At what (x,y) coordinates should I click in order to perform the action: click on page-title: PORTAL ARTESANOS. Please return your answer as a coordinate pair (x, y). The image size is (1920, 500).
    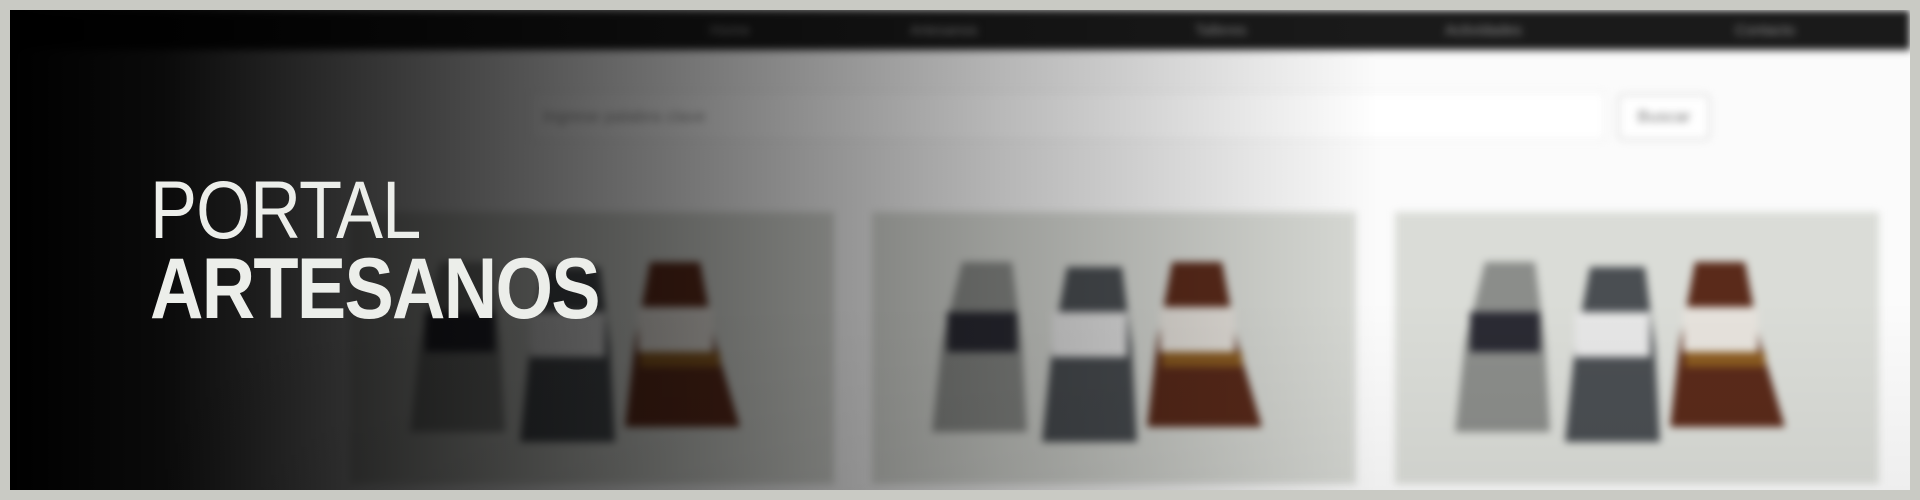
    Looking at the image, I should click on (411, 251).